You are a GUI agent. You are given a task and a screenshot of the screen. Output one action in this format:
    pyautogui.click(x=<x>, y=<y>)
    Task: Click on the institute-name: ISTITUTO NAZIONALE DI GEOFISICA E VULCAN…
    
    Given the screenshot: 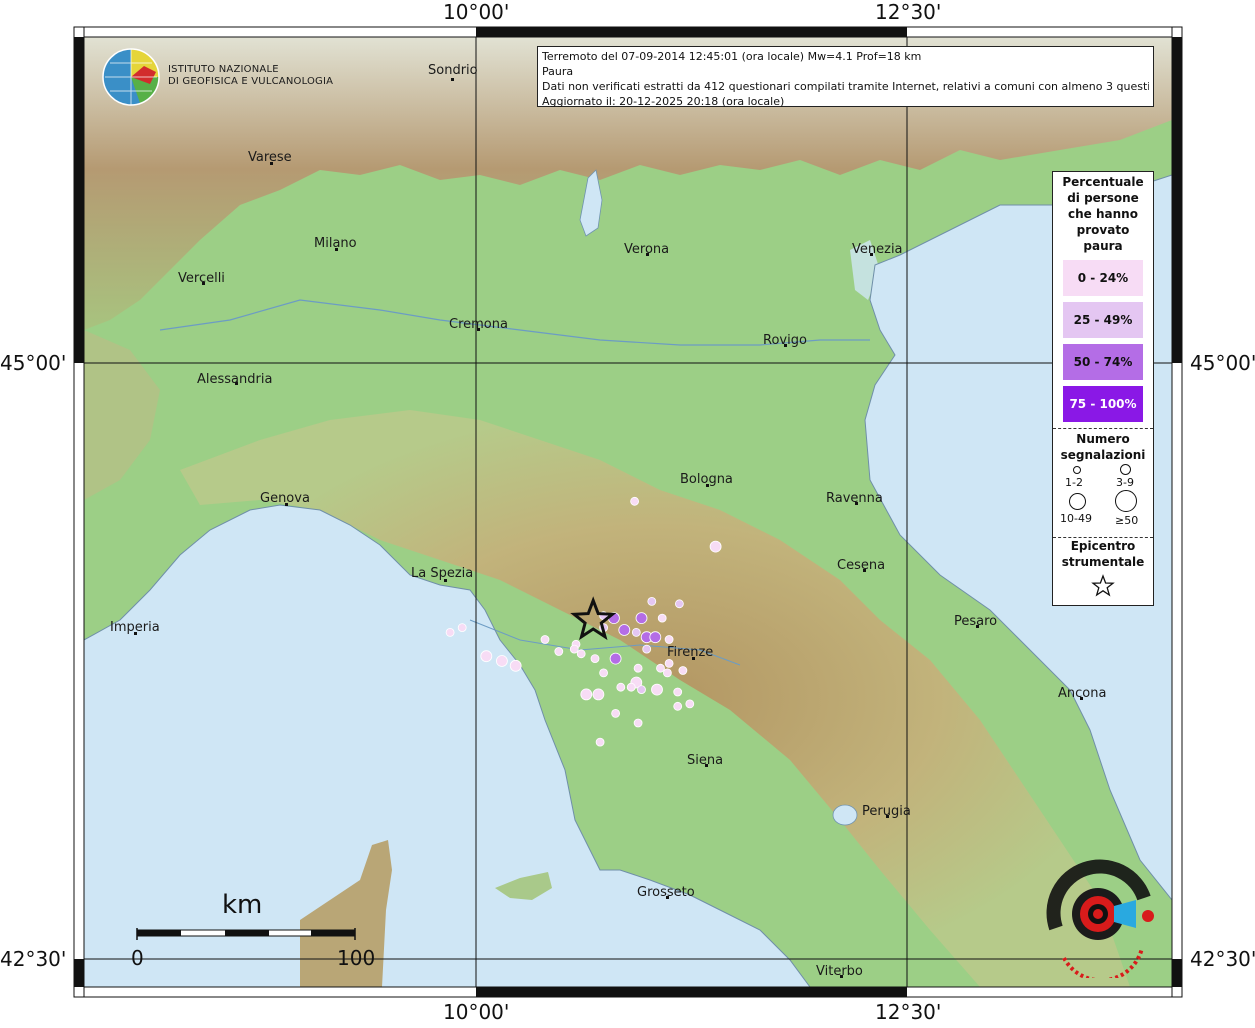 What is the action you would take?
    pyautogui.click(x=250, y=76)
    